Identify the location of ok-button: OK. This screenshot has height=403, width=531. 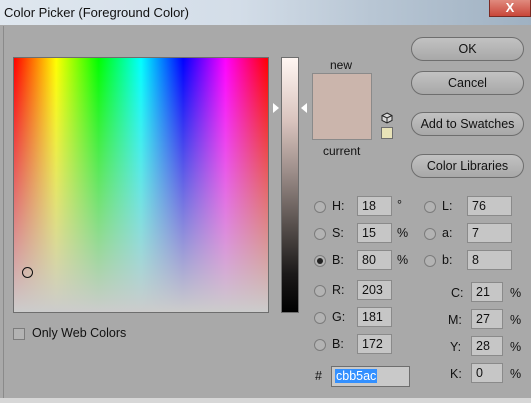
(467, 49).